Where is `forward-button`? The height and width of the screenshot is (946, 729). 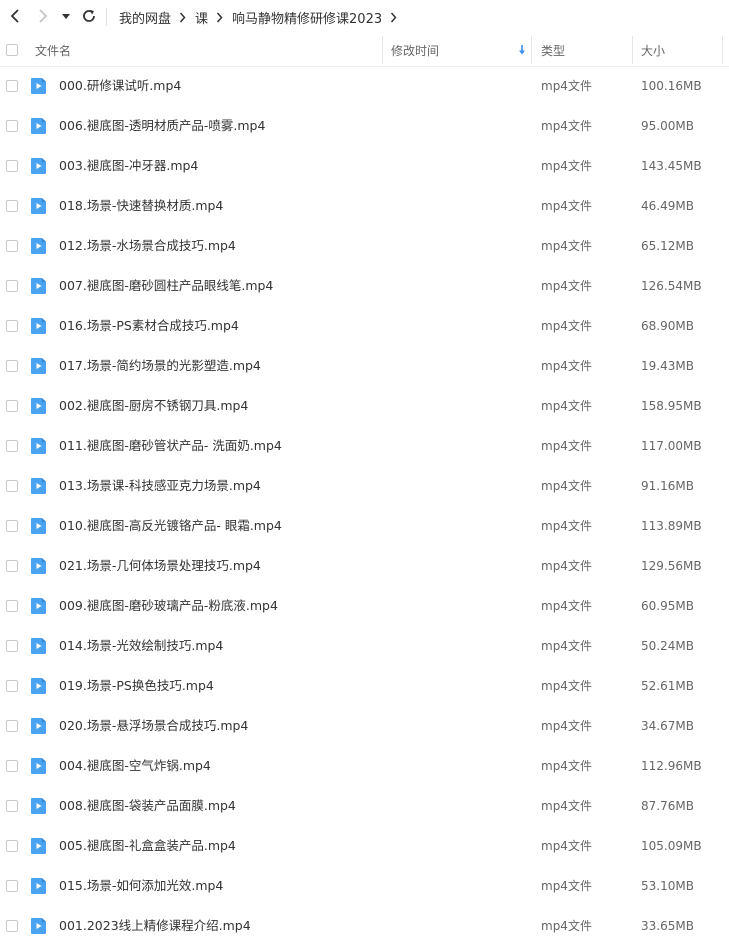
forward-button is located at coordinates (43, 16).